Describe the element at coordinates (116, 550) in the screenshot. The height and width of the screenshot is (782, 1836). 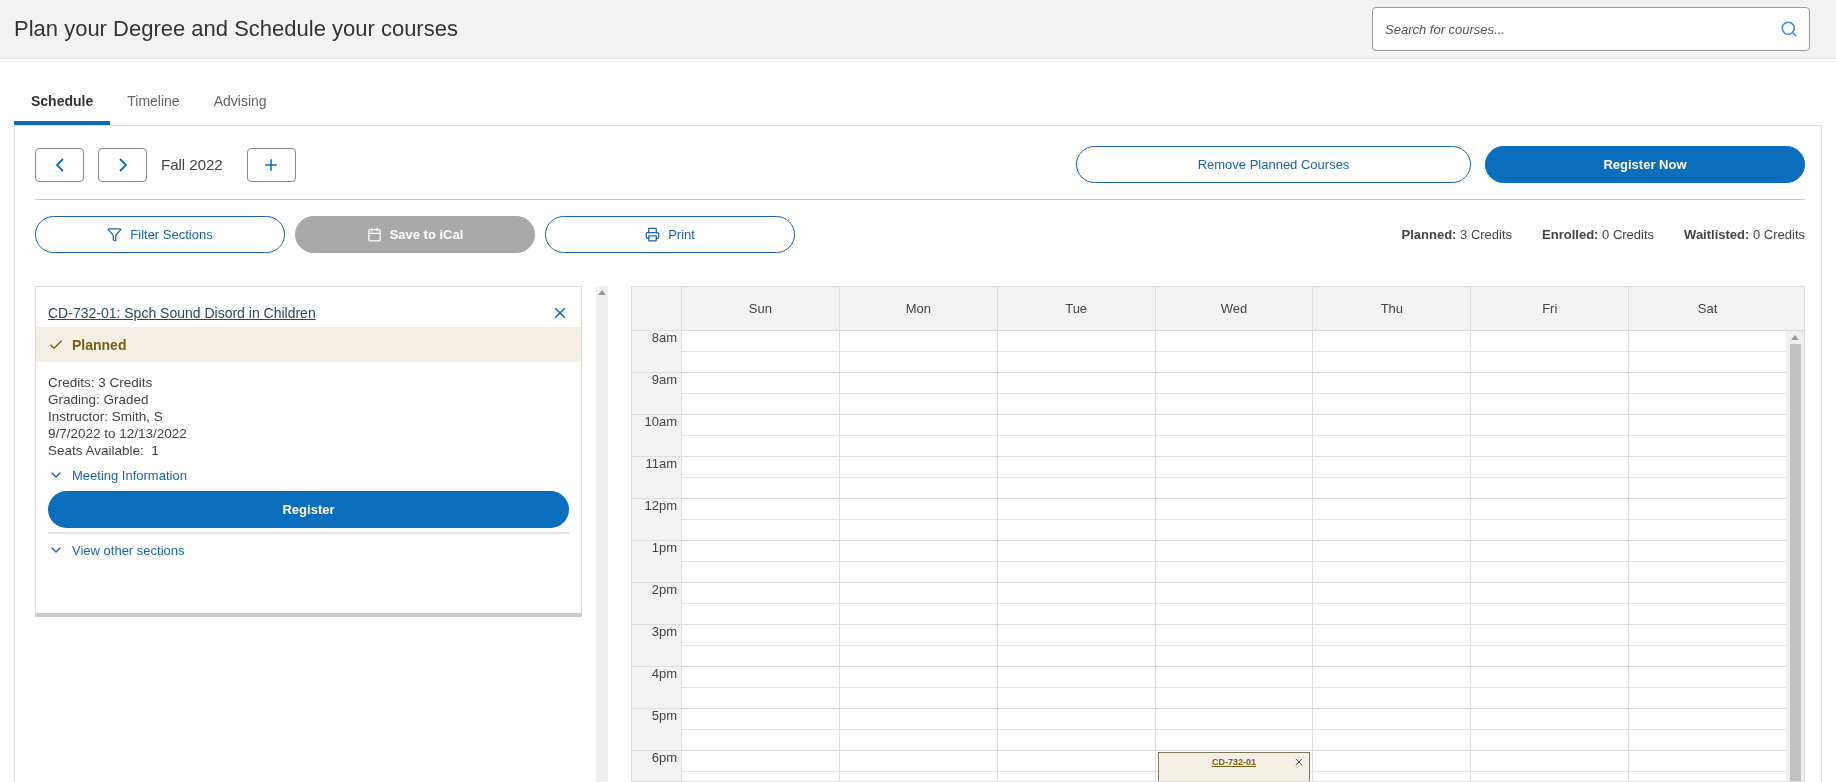
I see `other-sections-link: View other sections` at that location.